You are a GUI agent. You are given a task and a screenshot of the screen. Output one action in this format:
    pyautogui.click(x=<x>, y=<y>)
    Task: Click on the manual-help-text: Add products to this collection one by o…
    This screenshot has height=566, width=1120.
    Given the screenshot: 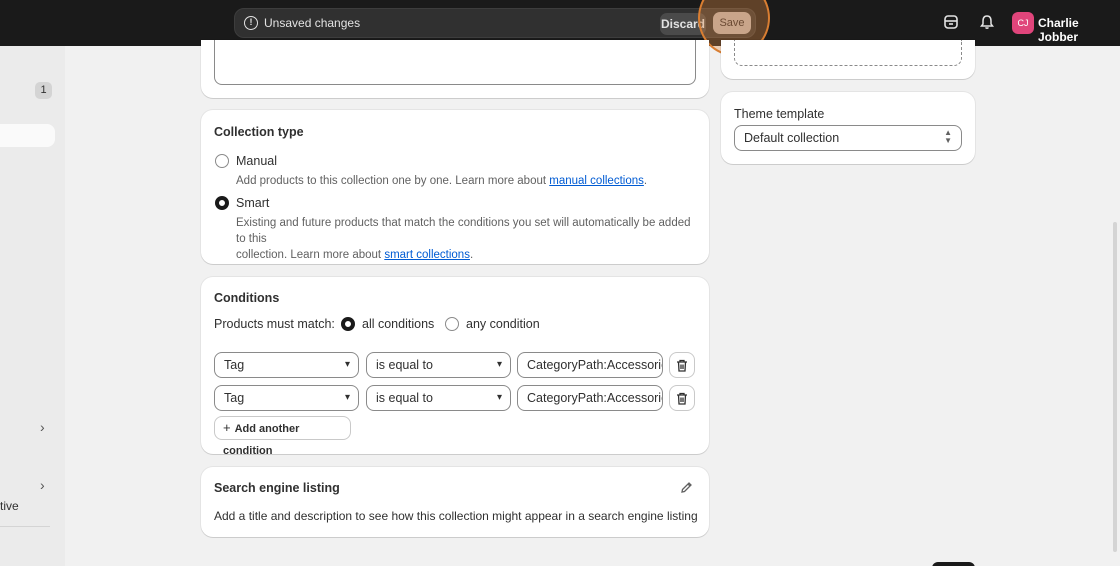 What is the action you would take?
    pyautogui.click(x=466, y=181)
    